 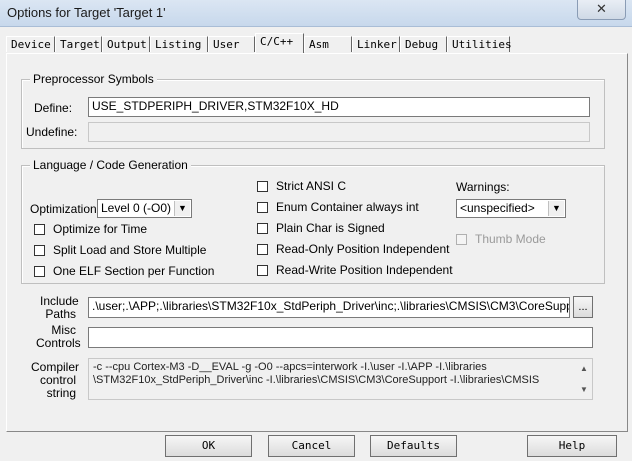 What do you see at coordinates (279, 43) in the screenshot?
I see `tab-c-cpp: C/C++` at bounding box center [279, 43].